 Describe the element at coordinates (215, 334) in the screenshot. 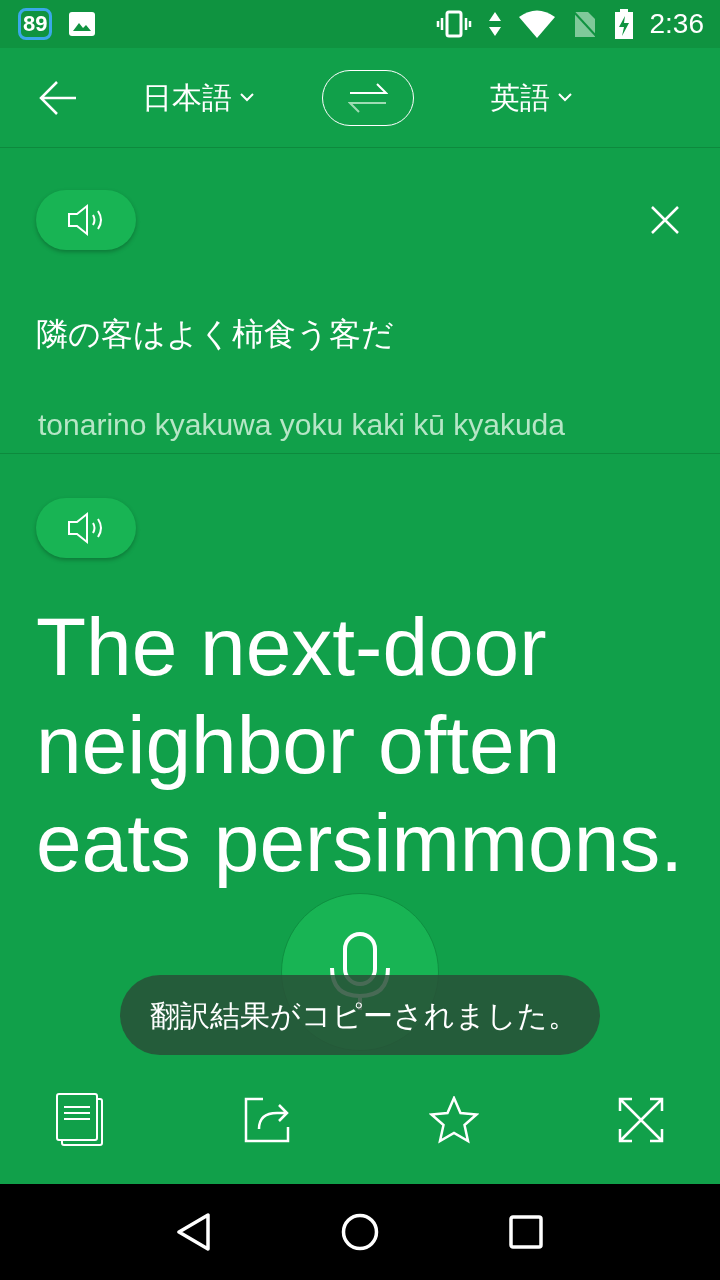

I see `source-text: 隣の客はよく柿食う客だ` at that location.